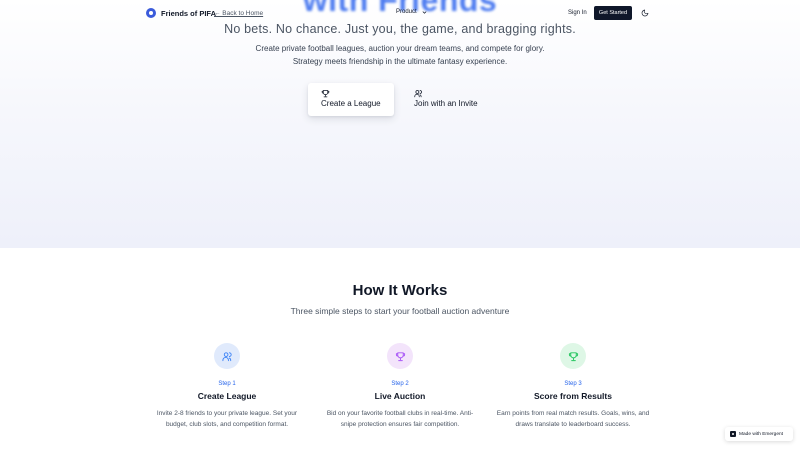 The width and height of the screenshot is (800, 450). I want to click on brand: Friends of PIFA, so click(181, 13).